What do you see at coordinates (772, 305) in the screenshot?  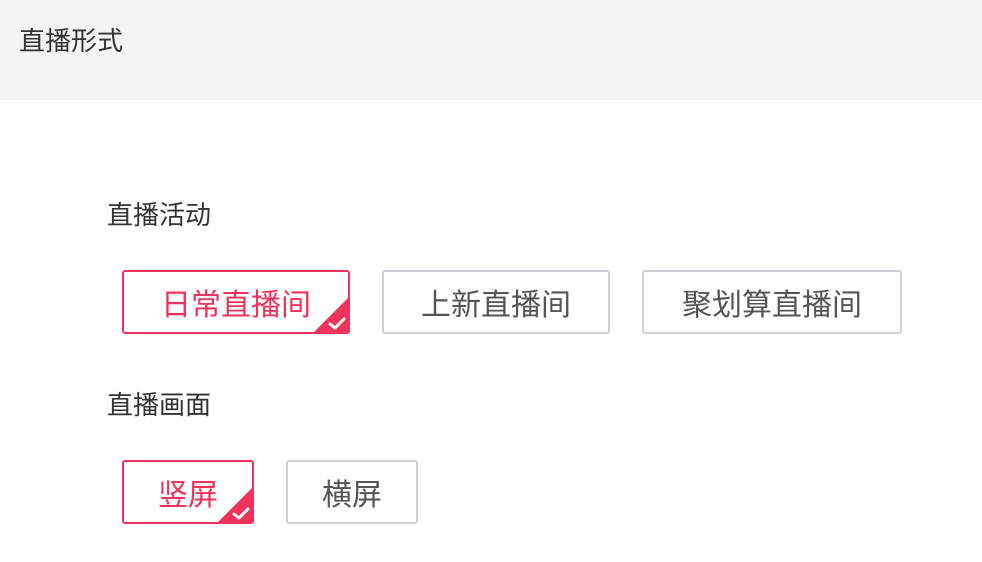 I see `option-label: 聚划算直播间` at bounding box center [772, 305].